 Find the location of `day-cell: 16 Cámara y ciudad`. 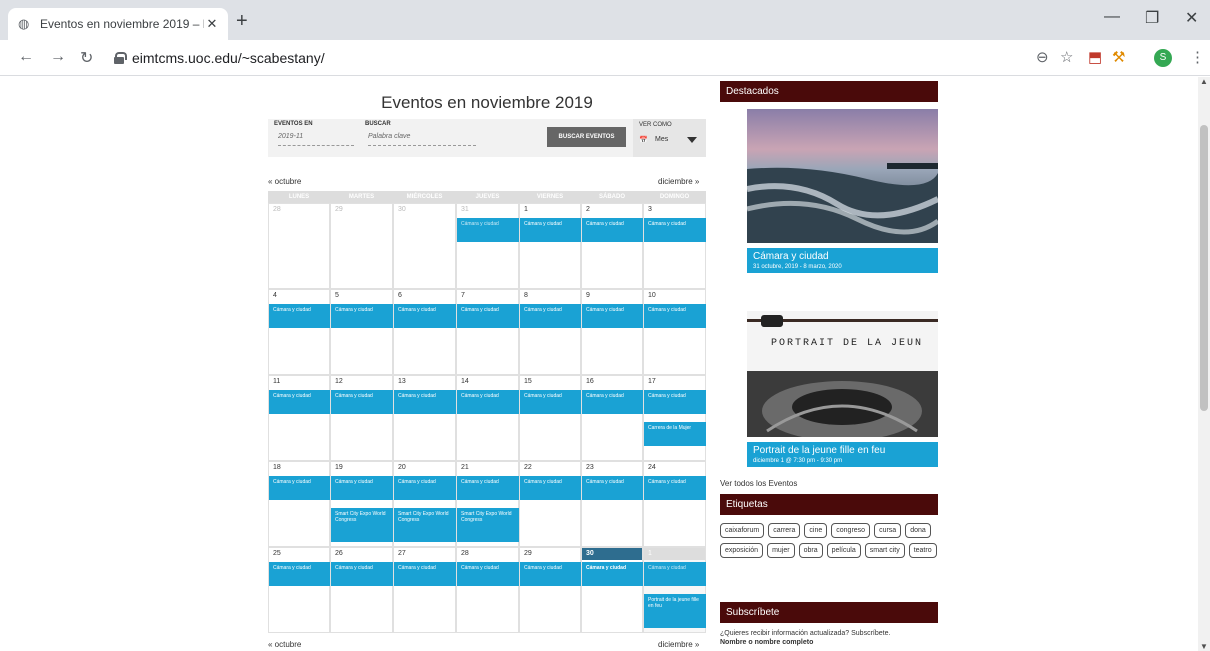

day-cell: 16 Cámara y ciudad is located at coordinates (612, 418).